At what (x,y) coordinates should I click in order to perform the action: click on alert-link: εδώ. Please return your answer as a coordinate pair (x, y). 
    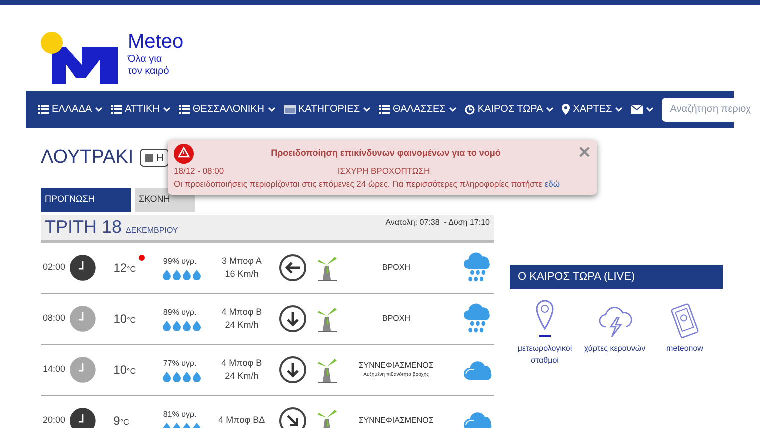
    Looking at the image, I should click on (552, 183).